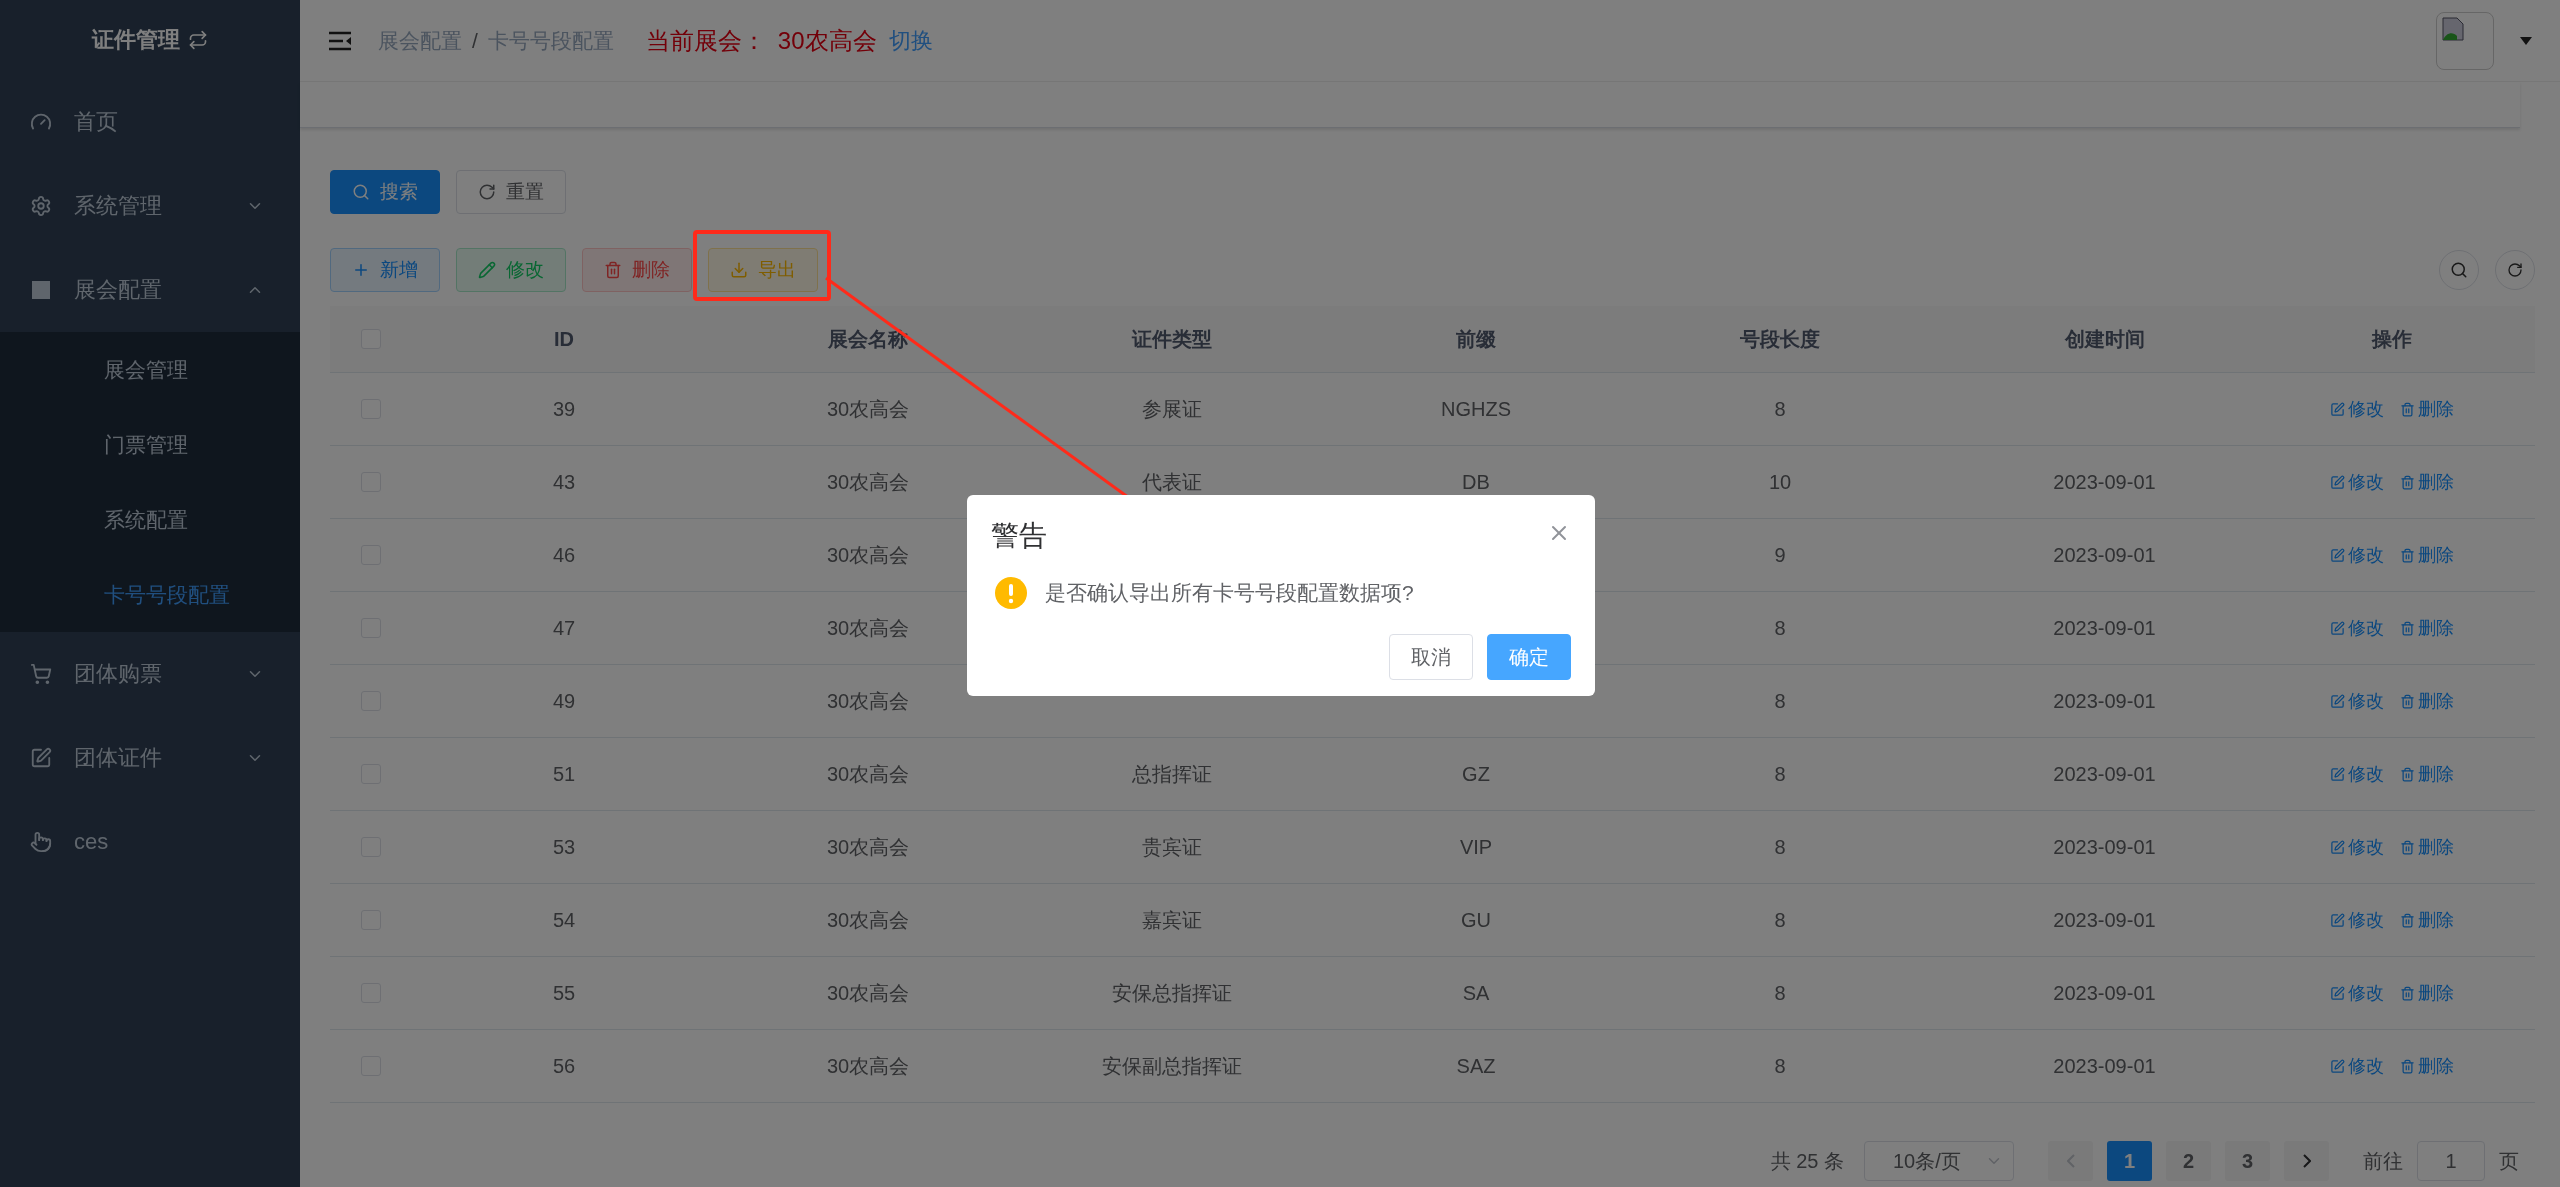  Describe the element at coordinates (41, 842) in the screenshot. I see `hand-pointer-icon` at that location.